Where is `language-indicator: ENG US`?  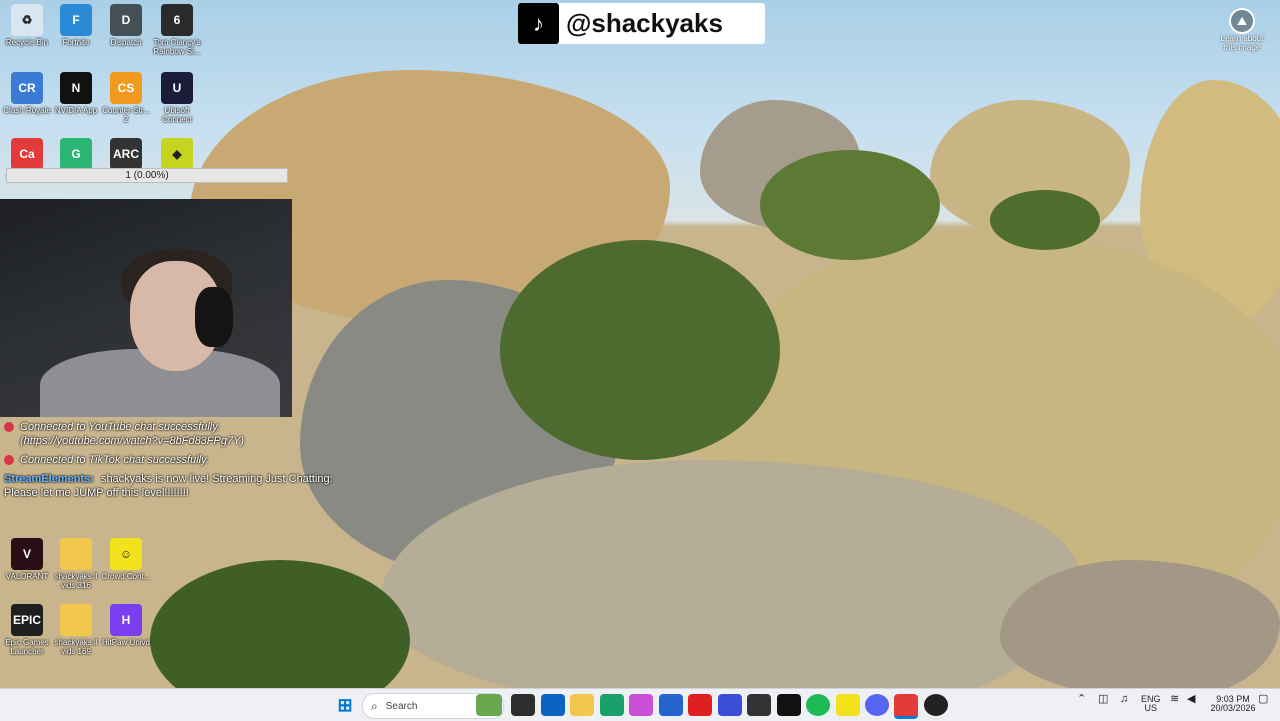
language-indicator: ENG US is located at coordinates (1151, 704).